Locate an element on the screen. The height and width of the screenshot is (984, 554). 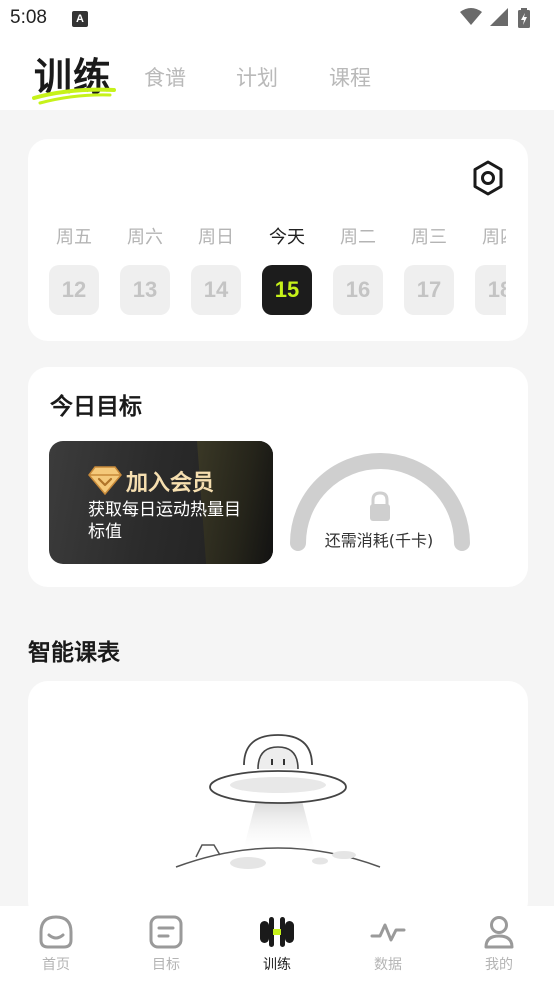
day-number-today: 15 is located at coordinates (287, 290).